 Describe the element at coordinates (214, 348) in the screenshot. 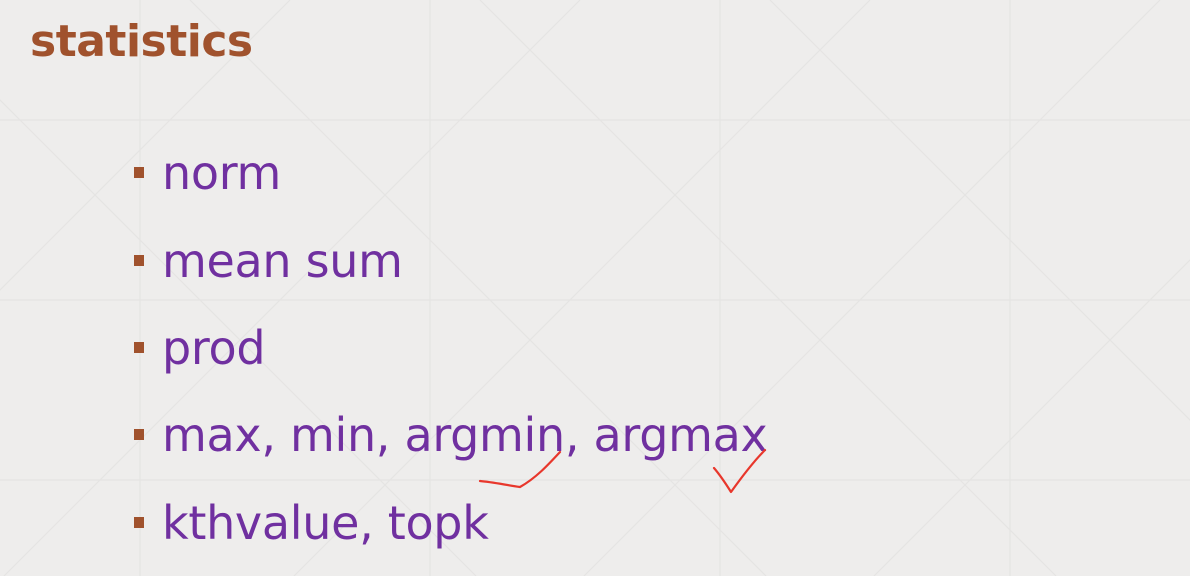

I see `bullet-text: prod` at that location.